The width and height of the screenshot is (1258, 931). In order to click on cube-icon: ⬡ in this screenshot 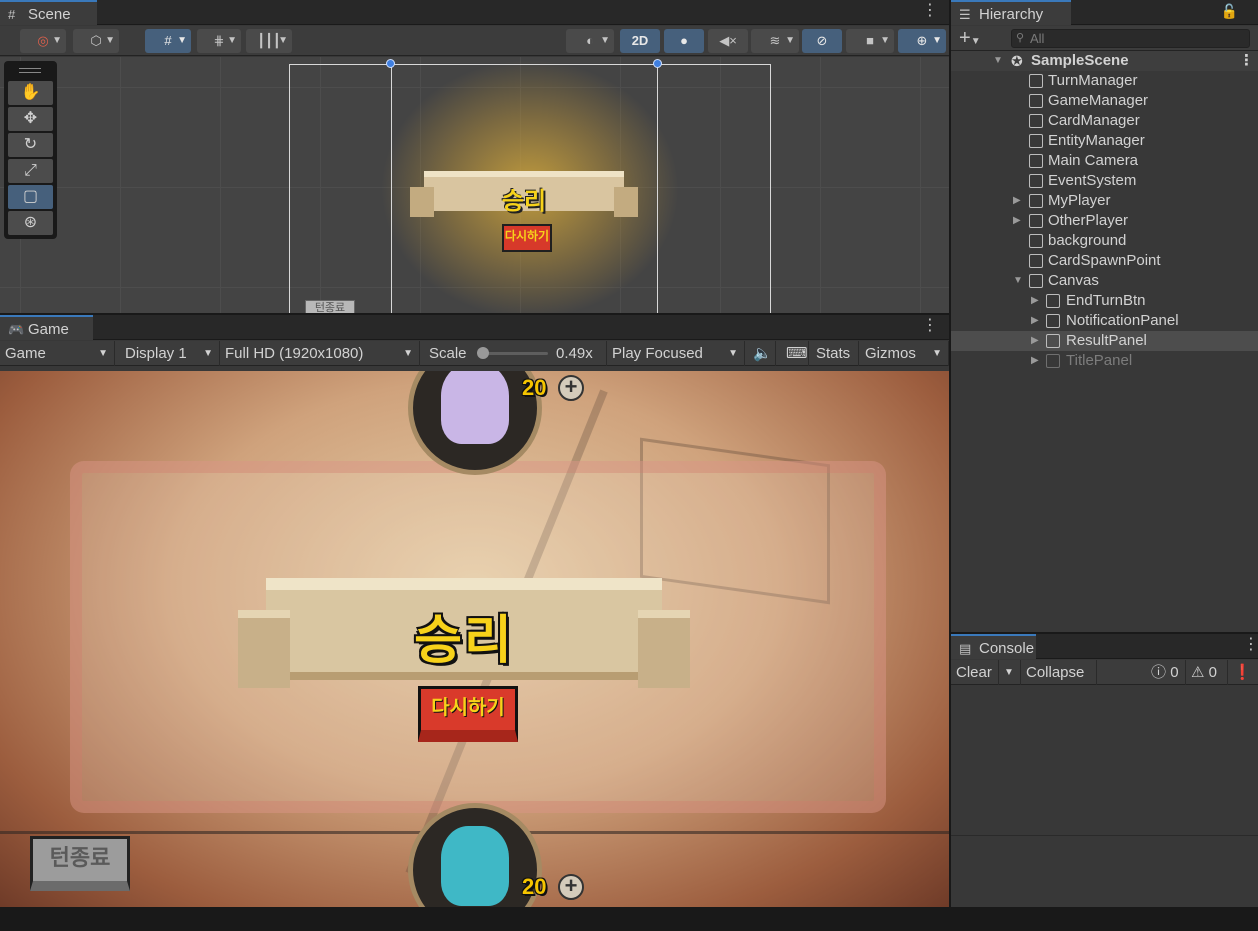, I will do `click(96, 40)`.